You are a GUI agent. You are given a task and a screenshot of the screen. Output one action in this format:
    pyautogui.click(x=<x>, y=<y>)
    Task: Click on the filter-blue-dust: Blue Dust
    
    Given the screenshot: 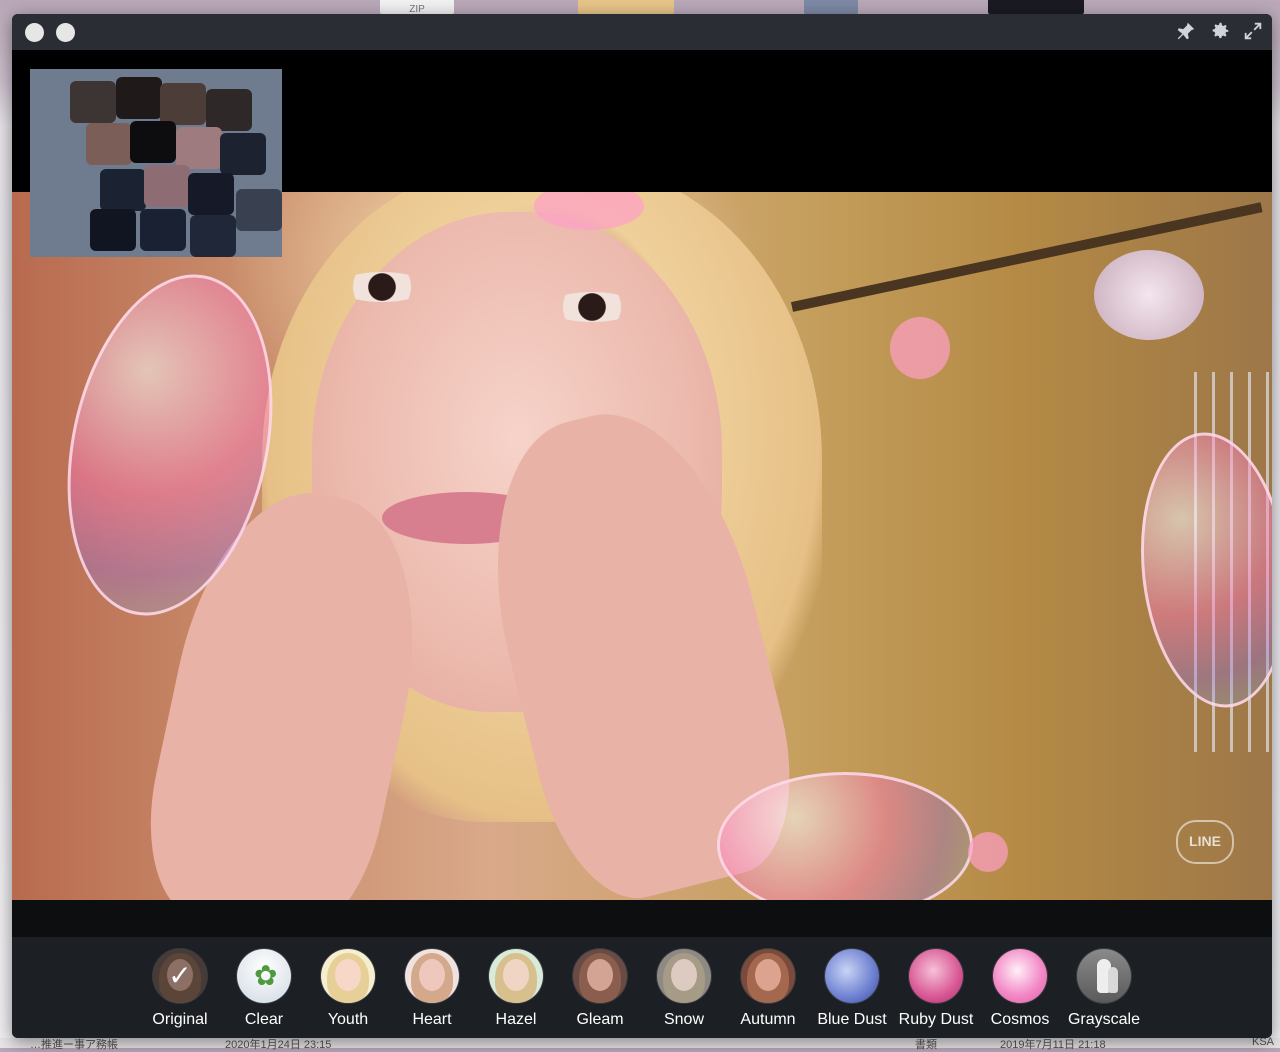 What is the action you would take?
    pyautogui.click(x=852, y=989)
    